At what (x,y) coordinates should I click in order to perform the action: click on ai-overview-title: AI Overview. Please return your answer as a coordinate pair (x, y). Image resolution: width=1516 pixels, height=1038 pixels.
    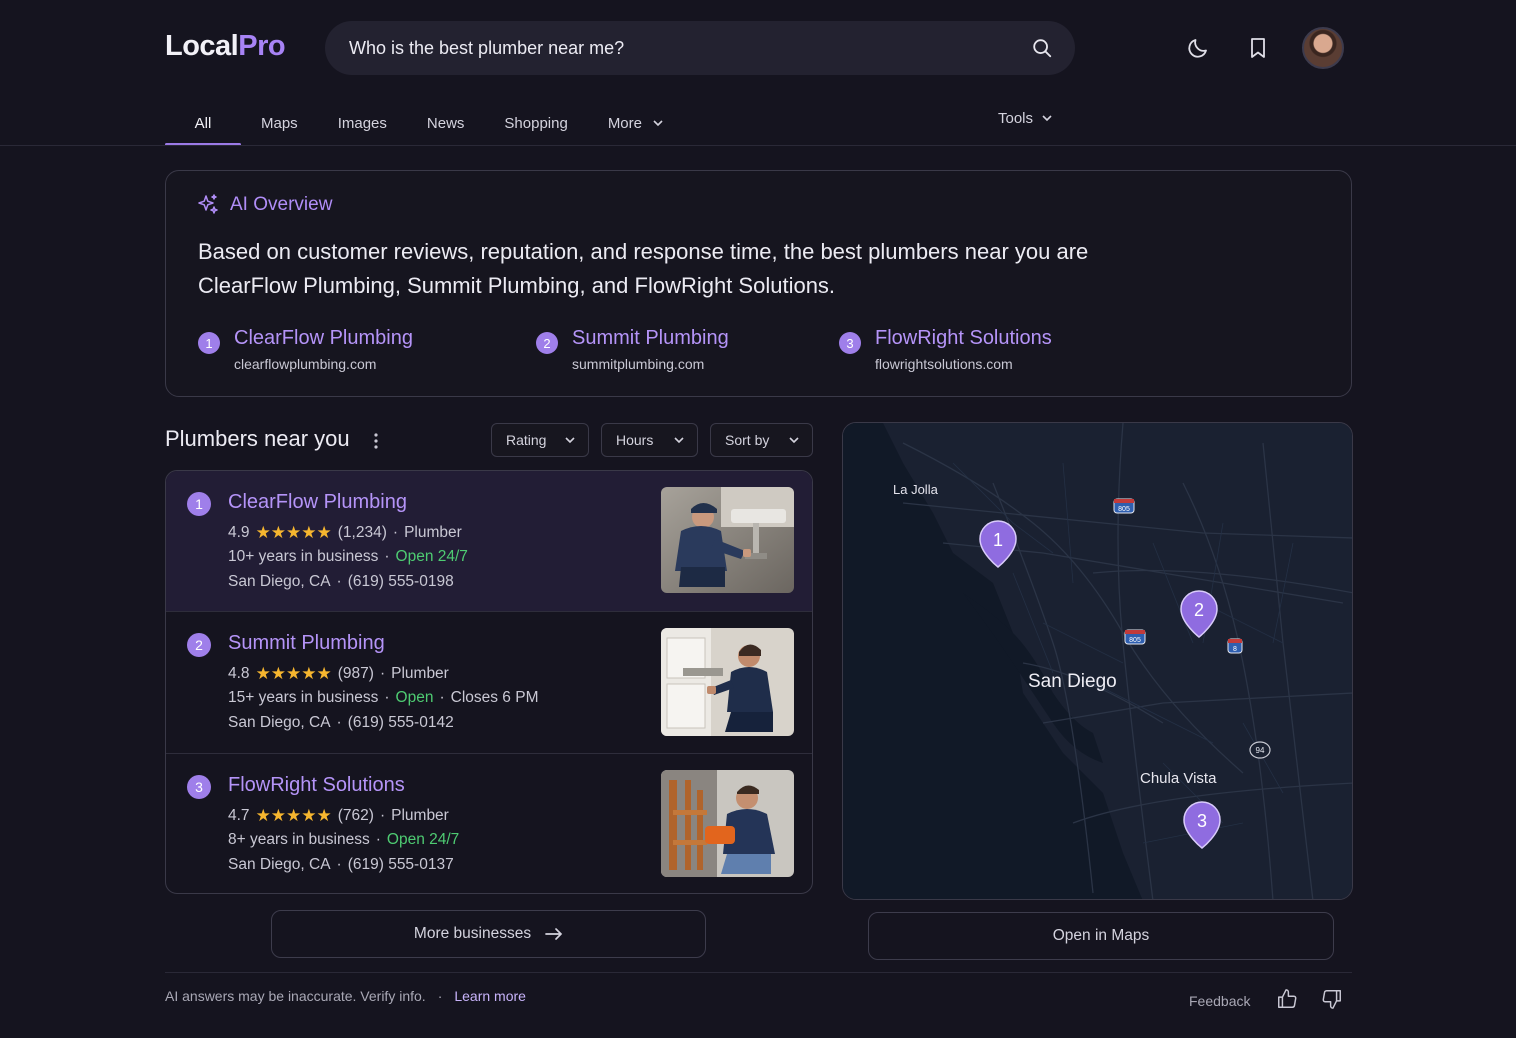
    Looking at the image, I should click on (281, 204).